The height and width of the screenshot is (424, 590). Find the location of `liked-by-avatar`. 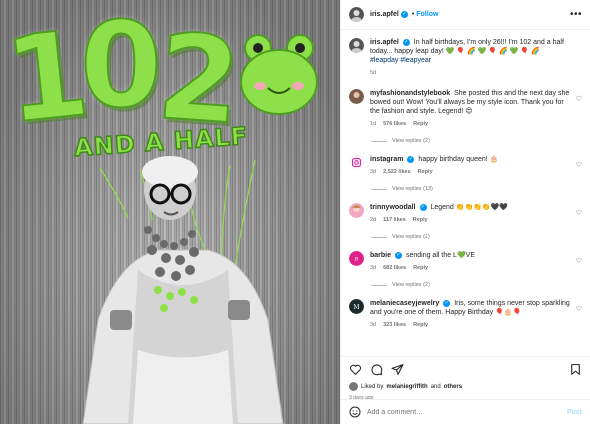

liked-by-avatar is located at coordinates (353, 386).